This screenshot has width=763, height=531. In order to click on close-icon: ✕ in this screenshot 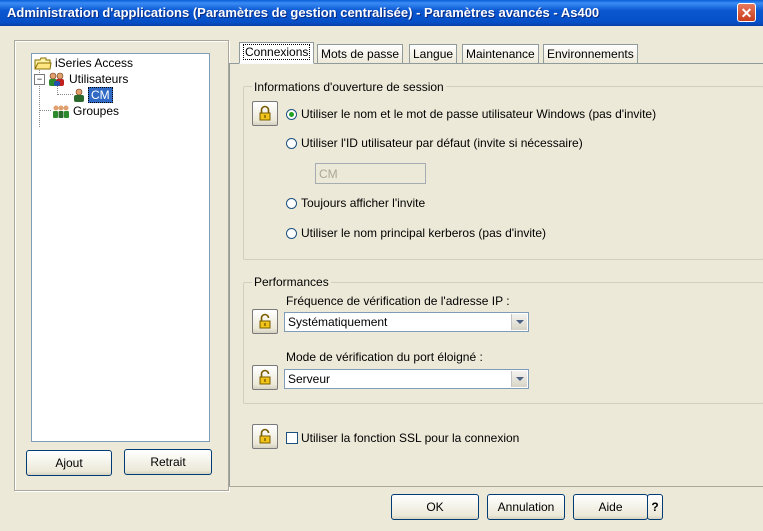, I will do `click(746, 13)`.